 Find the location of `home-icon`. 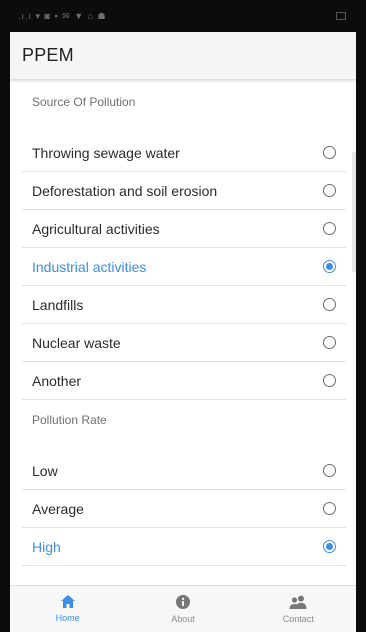

home-icon is located at coordinates (67, 601).